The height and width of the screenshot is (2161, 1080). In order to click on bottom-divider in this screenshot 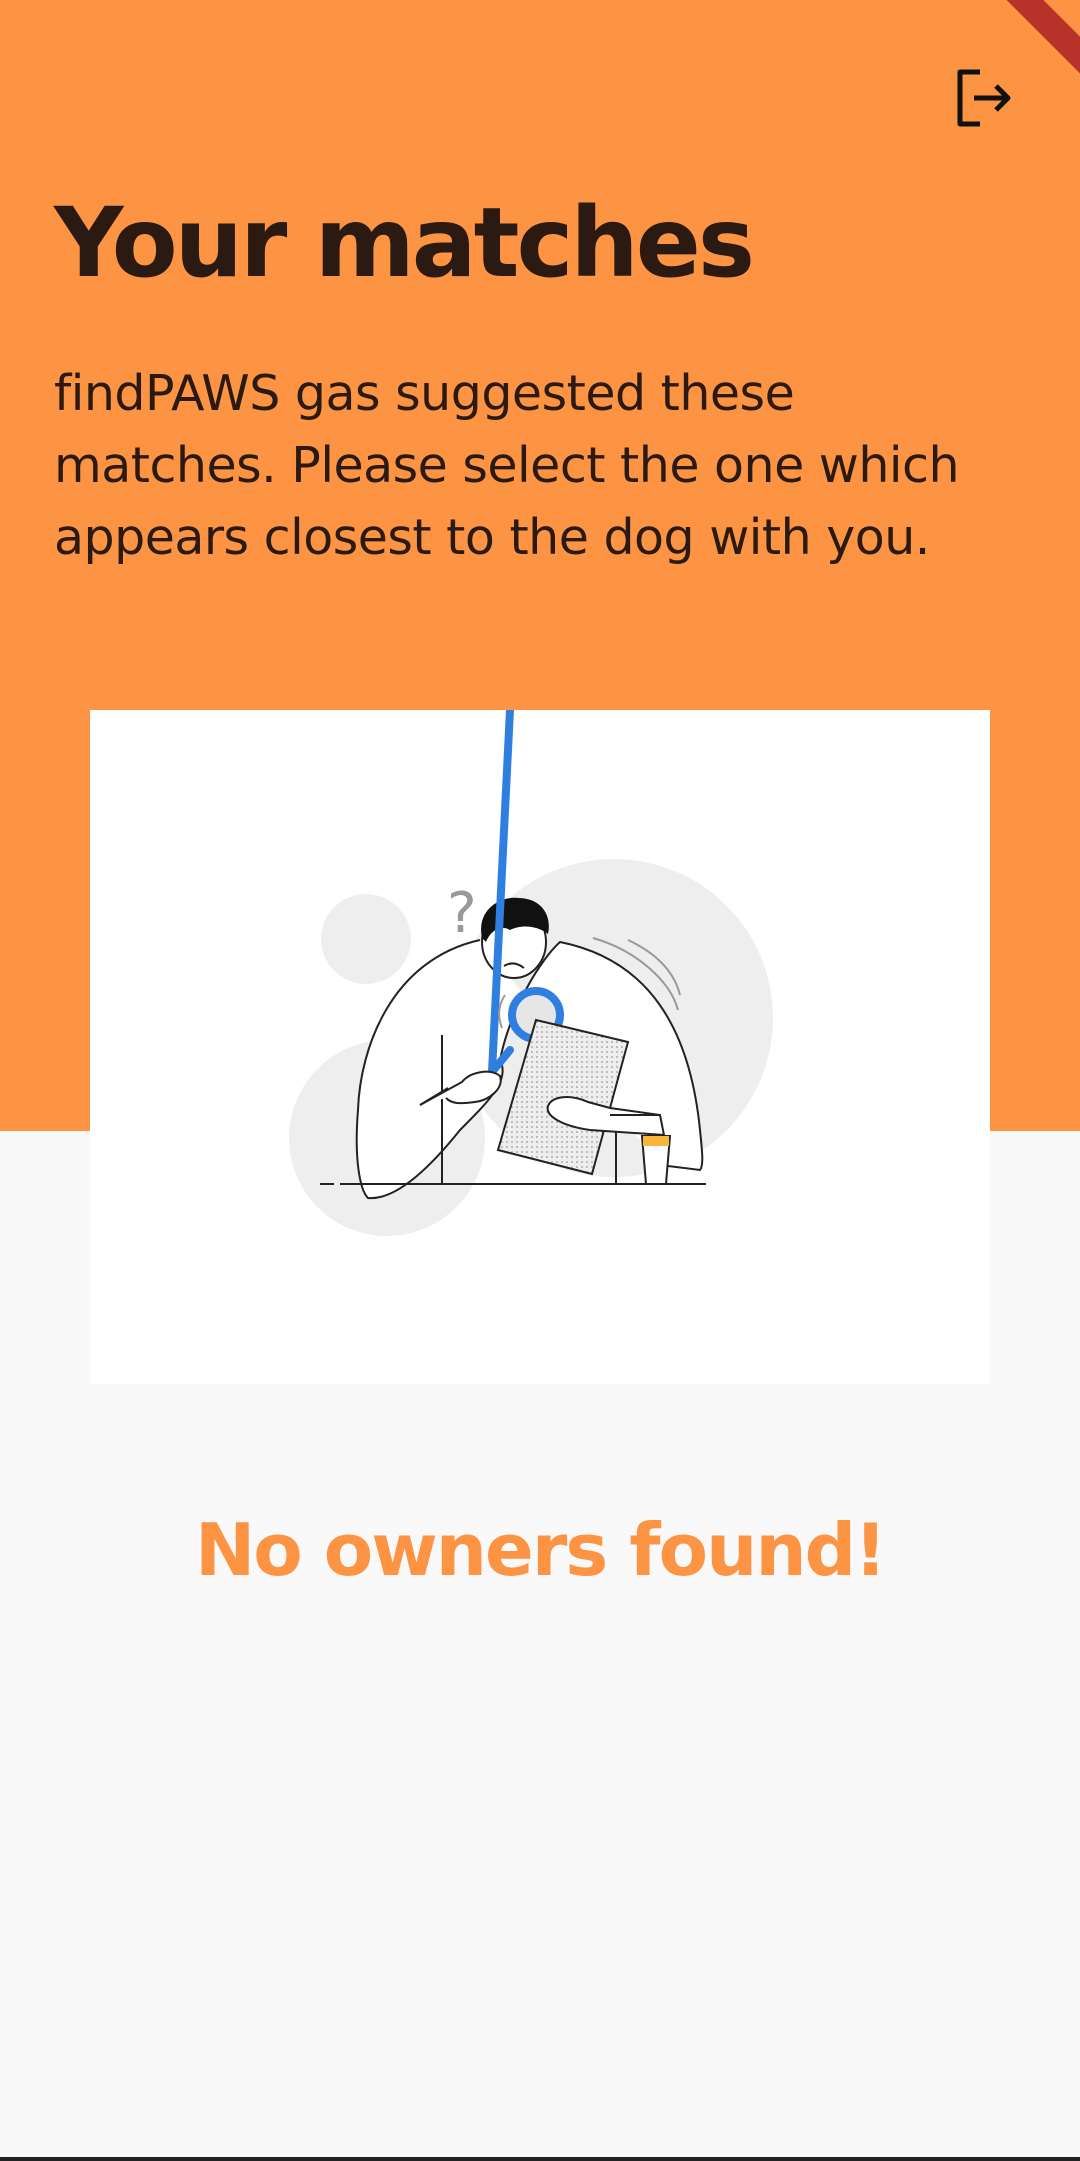, I will do `click(540, 2159)`.